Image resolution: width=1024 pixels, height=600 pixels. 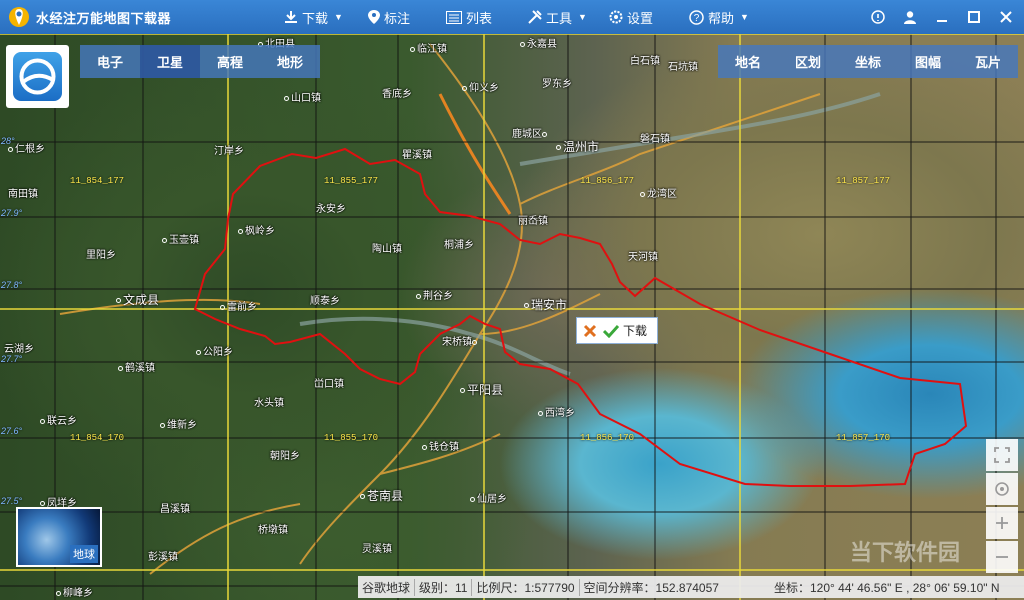 What do you see at coordinates (442, 587) in the screenshot?
I see `status-level: 级别：11` at bounding box center [442, 587].